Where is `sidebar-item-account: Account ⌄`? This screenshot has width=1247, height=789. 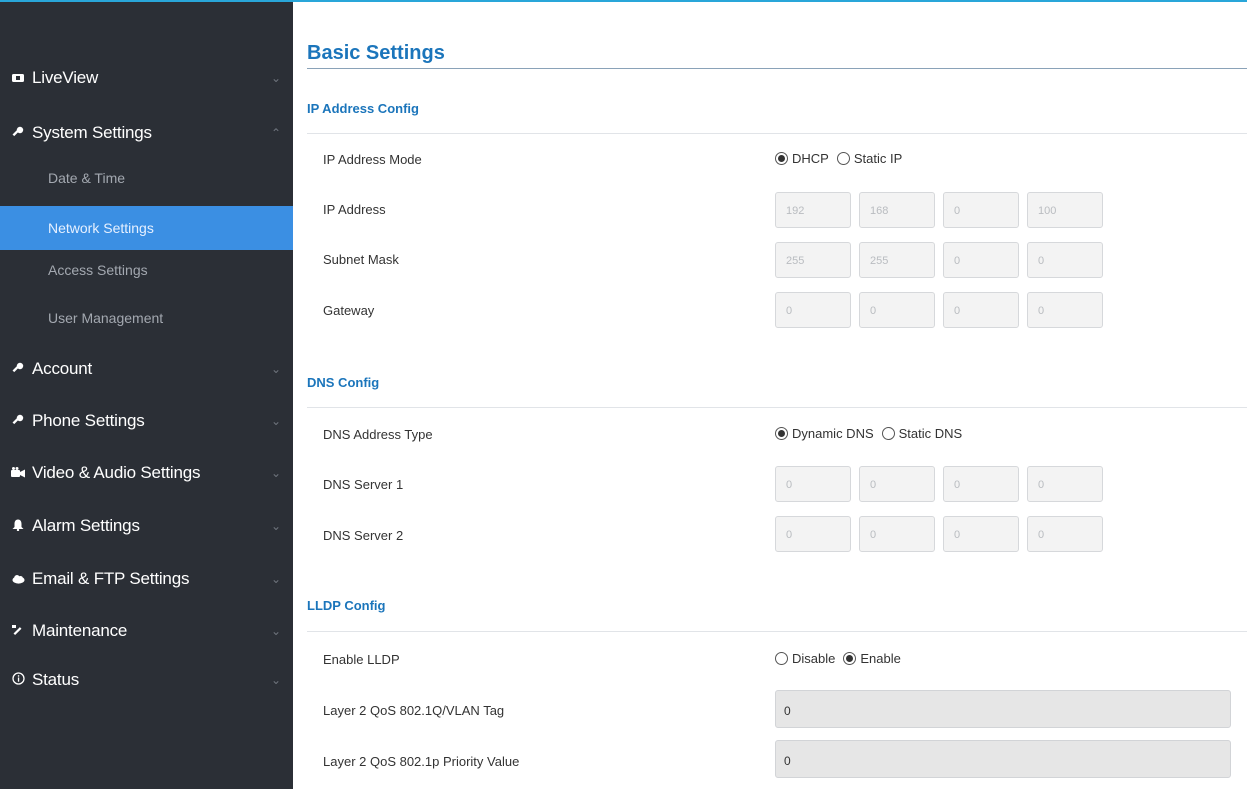 sidebar-item-account: Account ⌄ is located at coordinates (146, 369).